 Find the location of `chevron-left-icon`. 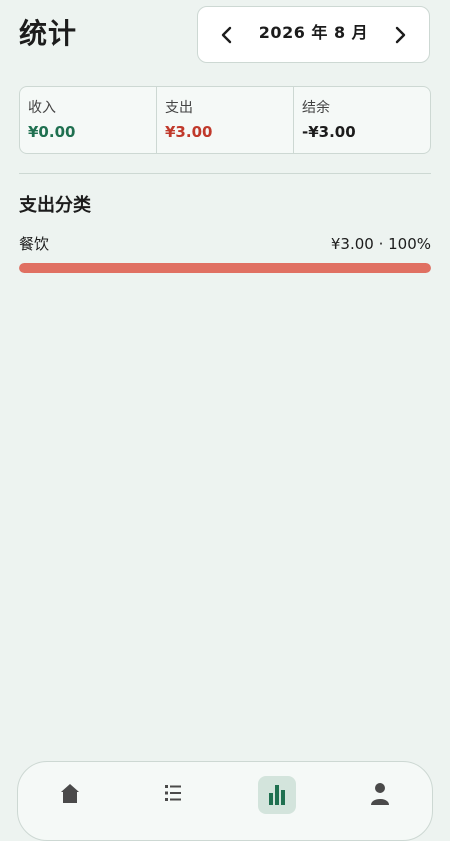

chevron-left-icon is located at coordinates (226, 34).